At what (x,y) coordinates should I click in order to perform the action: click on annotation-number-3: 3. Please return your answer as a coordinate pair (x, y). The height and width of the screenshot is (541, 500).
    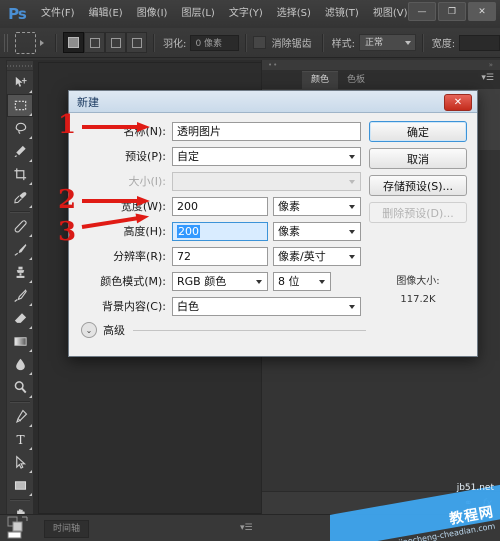
    Looking at the image, I should click on (67, 232).